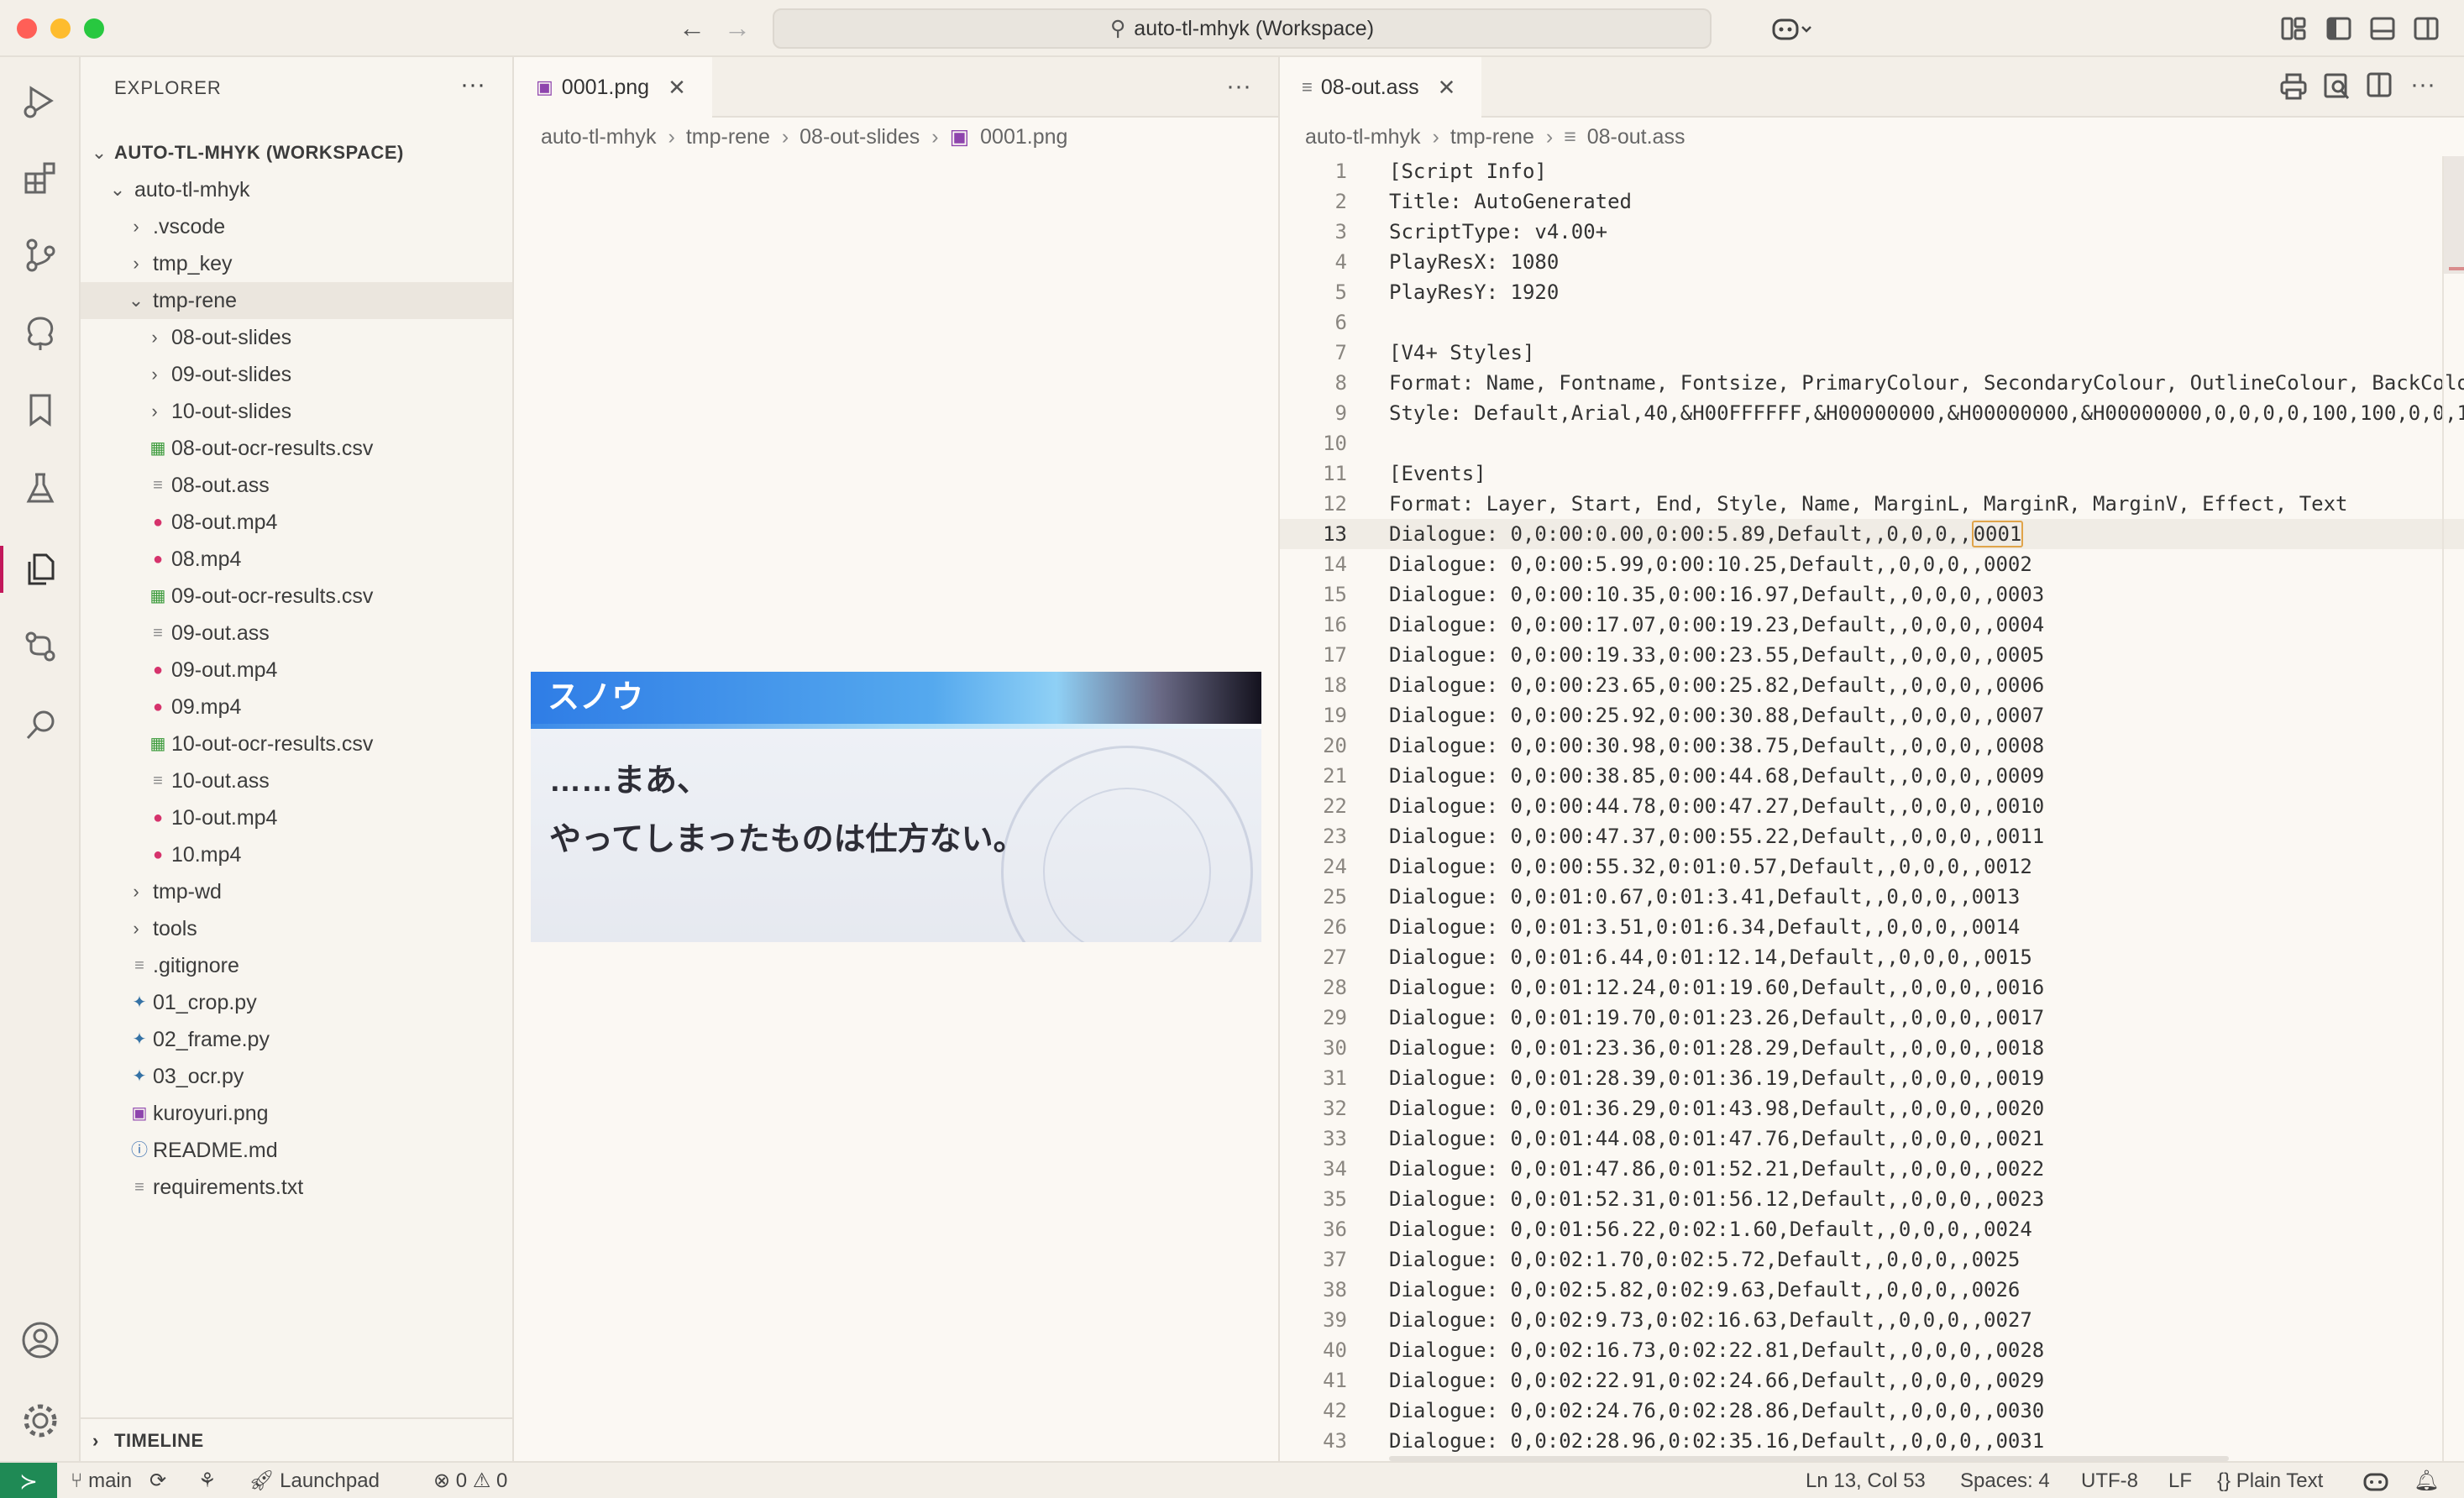  Describe the element at coordinates (60, 29) in the screenshot. I see `window-minimize-button` at that location.